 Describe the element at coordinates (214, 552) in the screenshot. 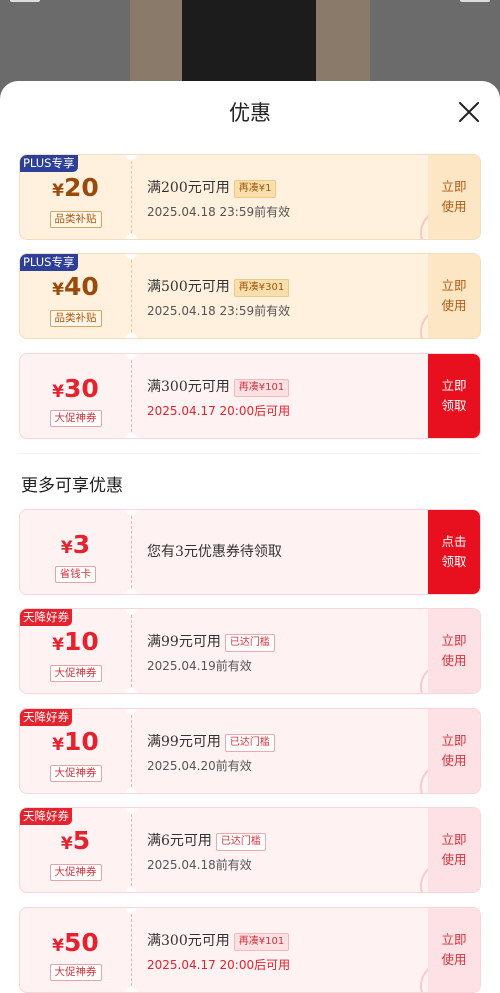

I see `pending-coupon-tip: 您有3元优惠券待领取` at that location.